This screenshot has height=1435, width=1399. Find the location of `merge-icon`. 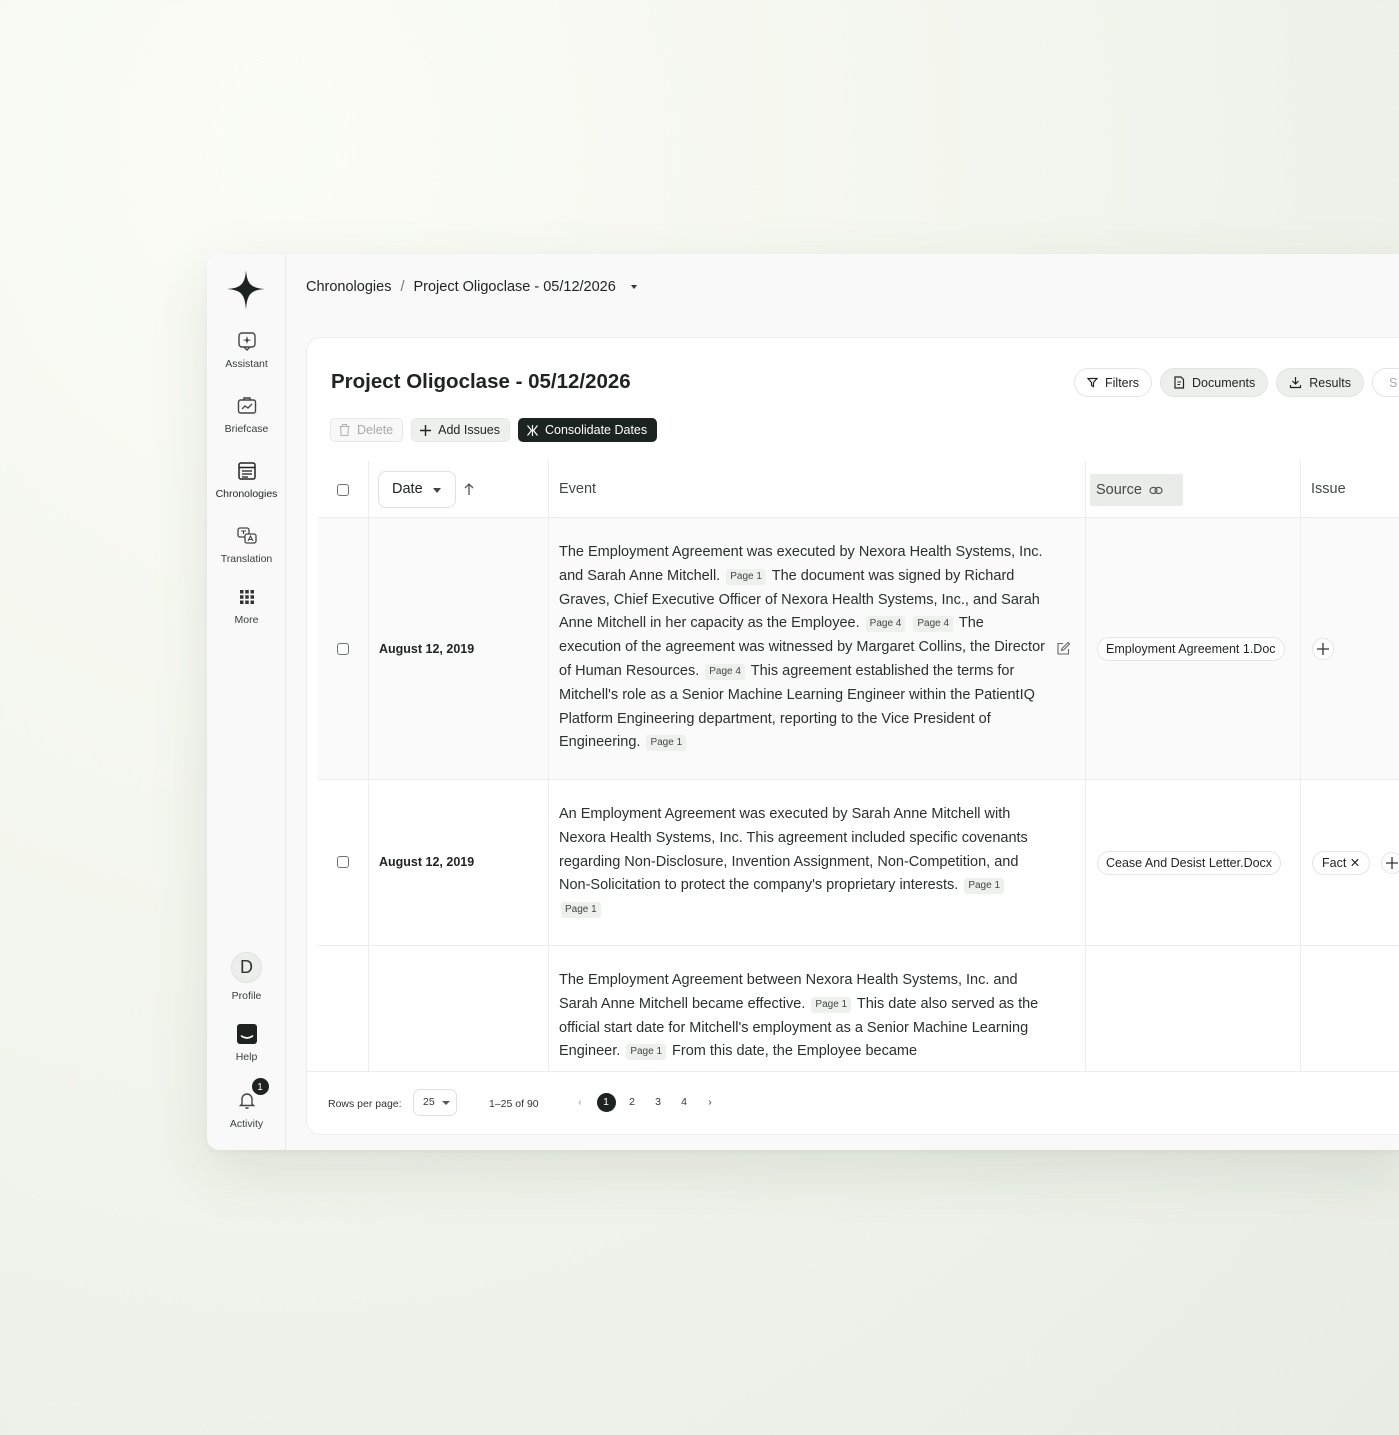

merge-icon is located at coordinates (532, 430).